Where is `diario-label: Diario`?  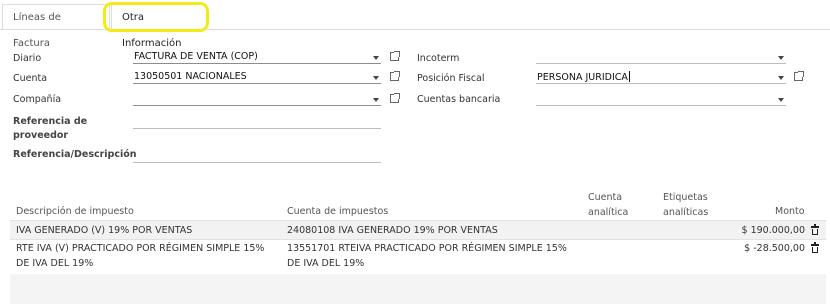
diario-label: Diario is located at coordinates (27, 58).